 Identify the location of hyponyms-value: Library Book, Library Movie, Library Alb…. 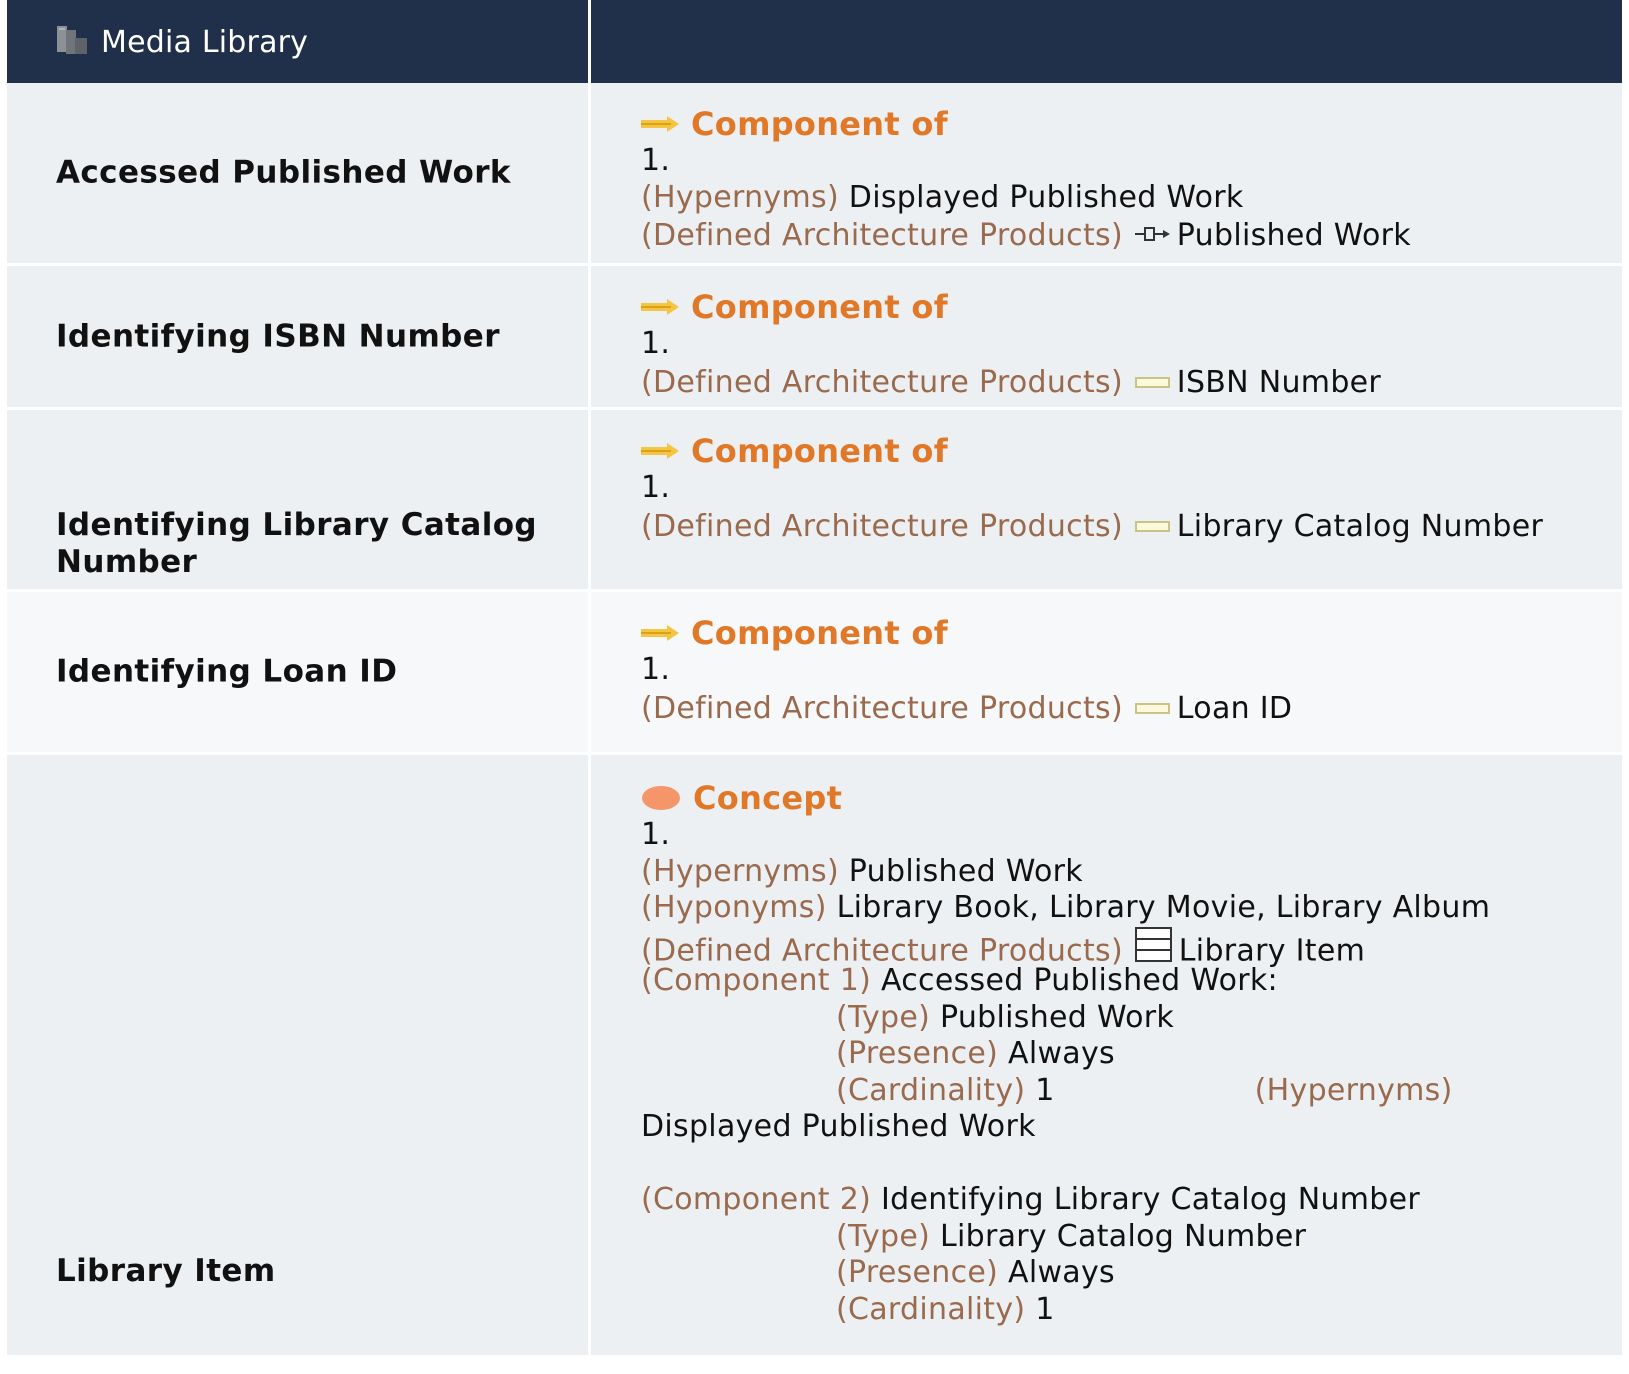
(1164, 907).